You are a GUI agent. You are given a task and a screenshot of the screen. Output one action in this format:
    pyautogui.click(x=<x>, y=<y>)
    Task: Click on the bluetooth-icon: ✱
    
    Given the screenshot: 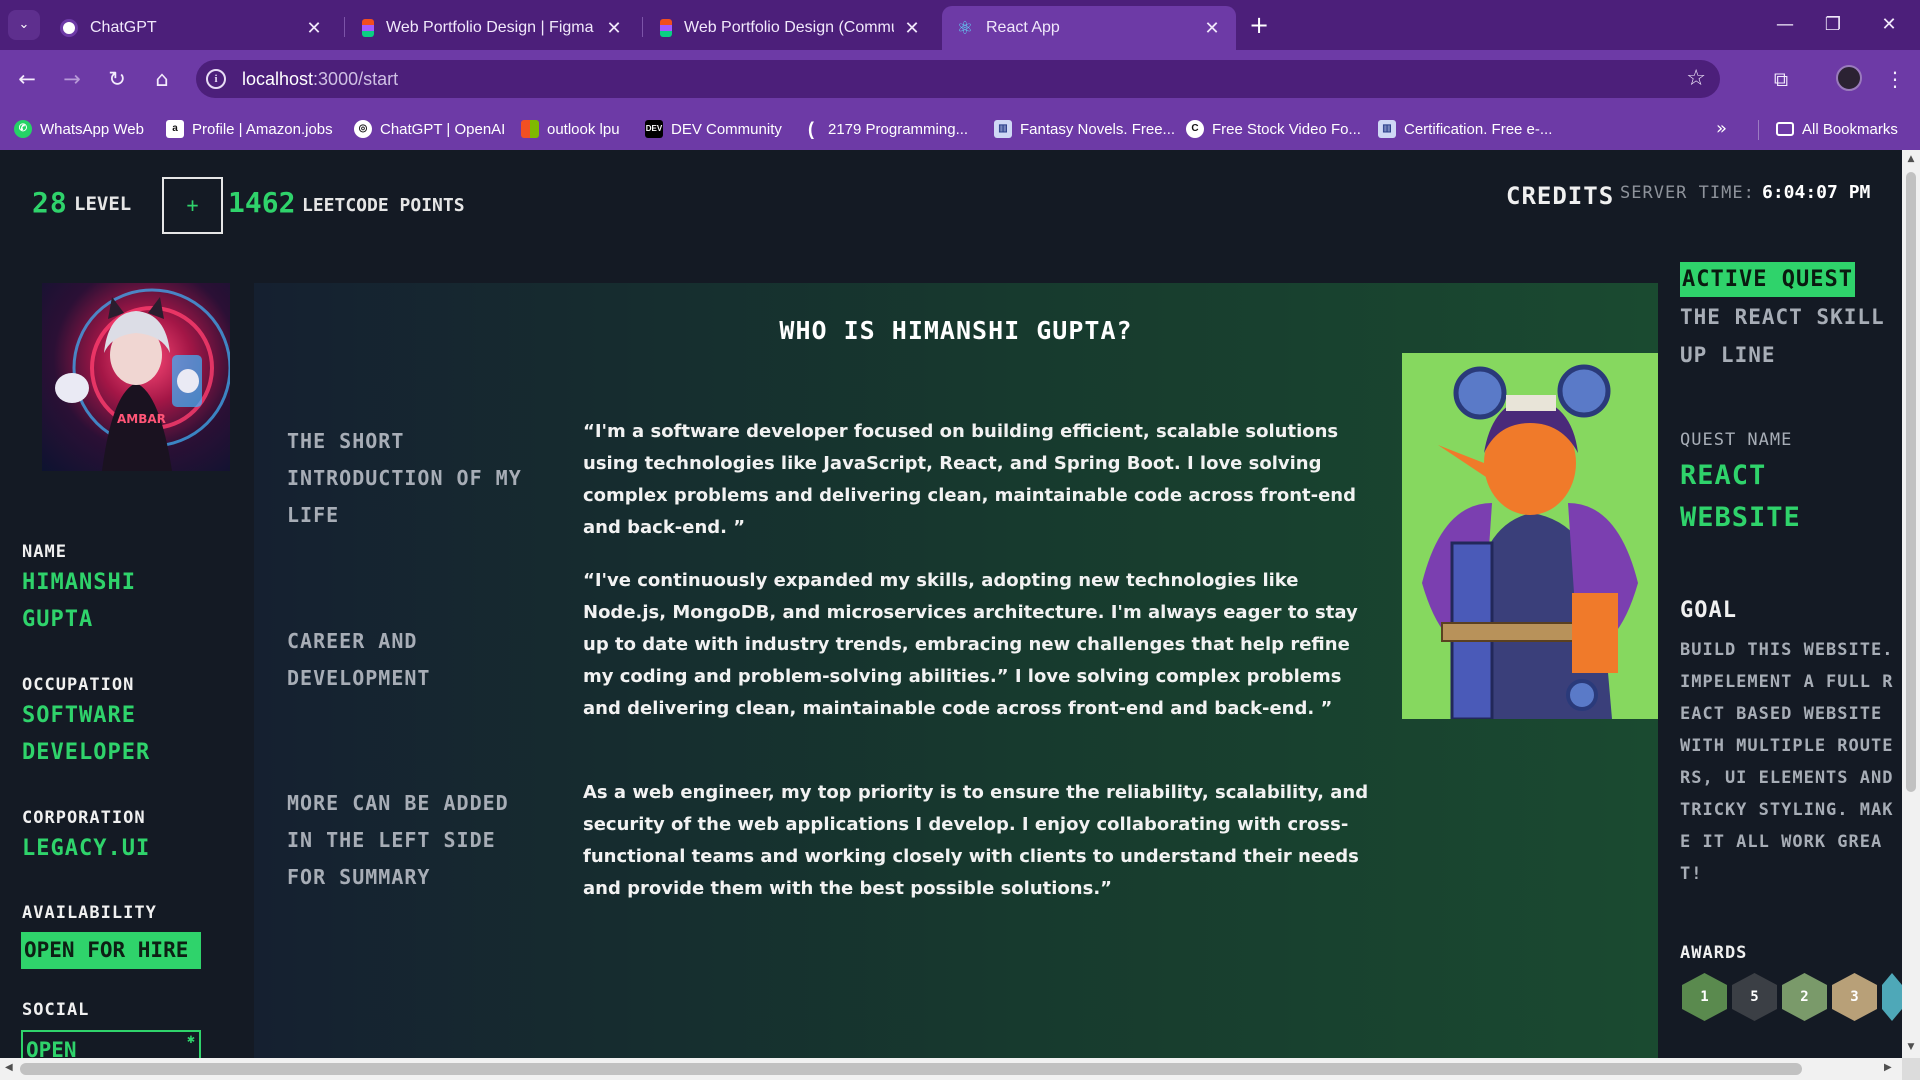 What is the action you would take?
    pyautogui.click(x=191, y=1039)
    